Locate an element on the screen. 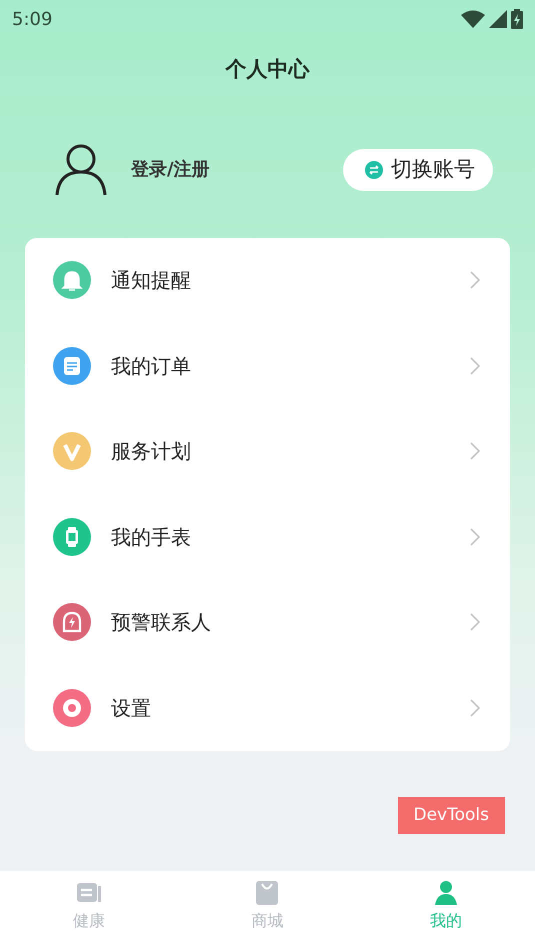  switch-account-button: 切换账号 is located at coordinates (418, 169).